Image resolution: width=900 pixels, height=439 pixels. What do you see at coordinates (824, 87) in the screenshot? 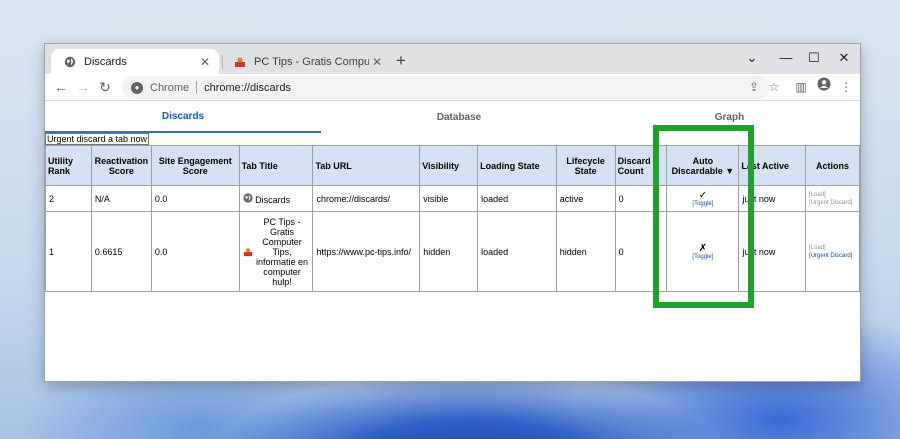
I see `profile-avatar-icon` at bounding box center [824, 87].